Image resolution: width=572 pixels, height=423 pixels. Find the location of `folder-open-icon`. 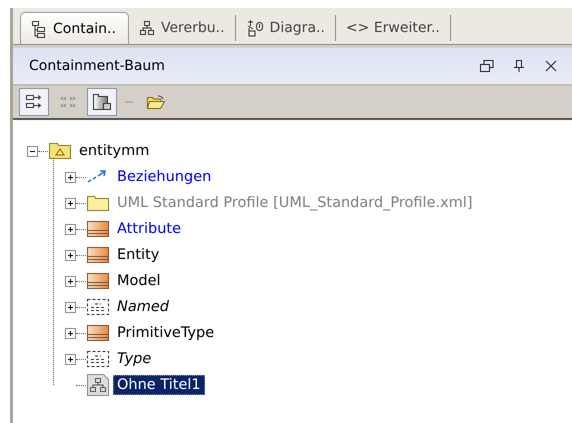

folder-open-icon is located at coordinates (156, 102).